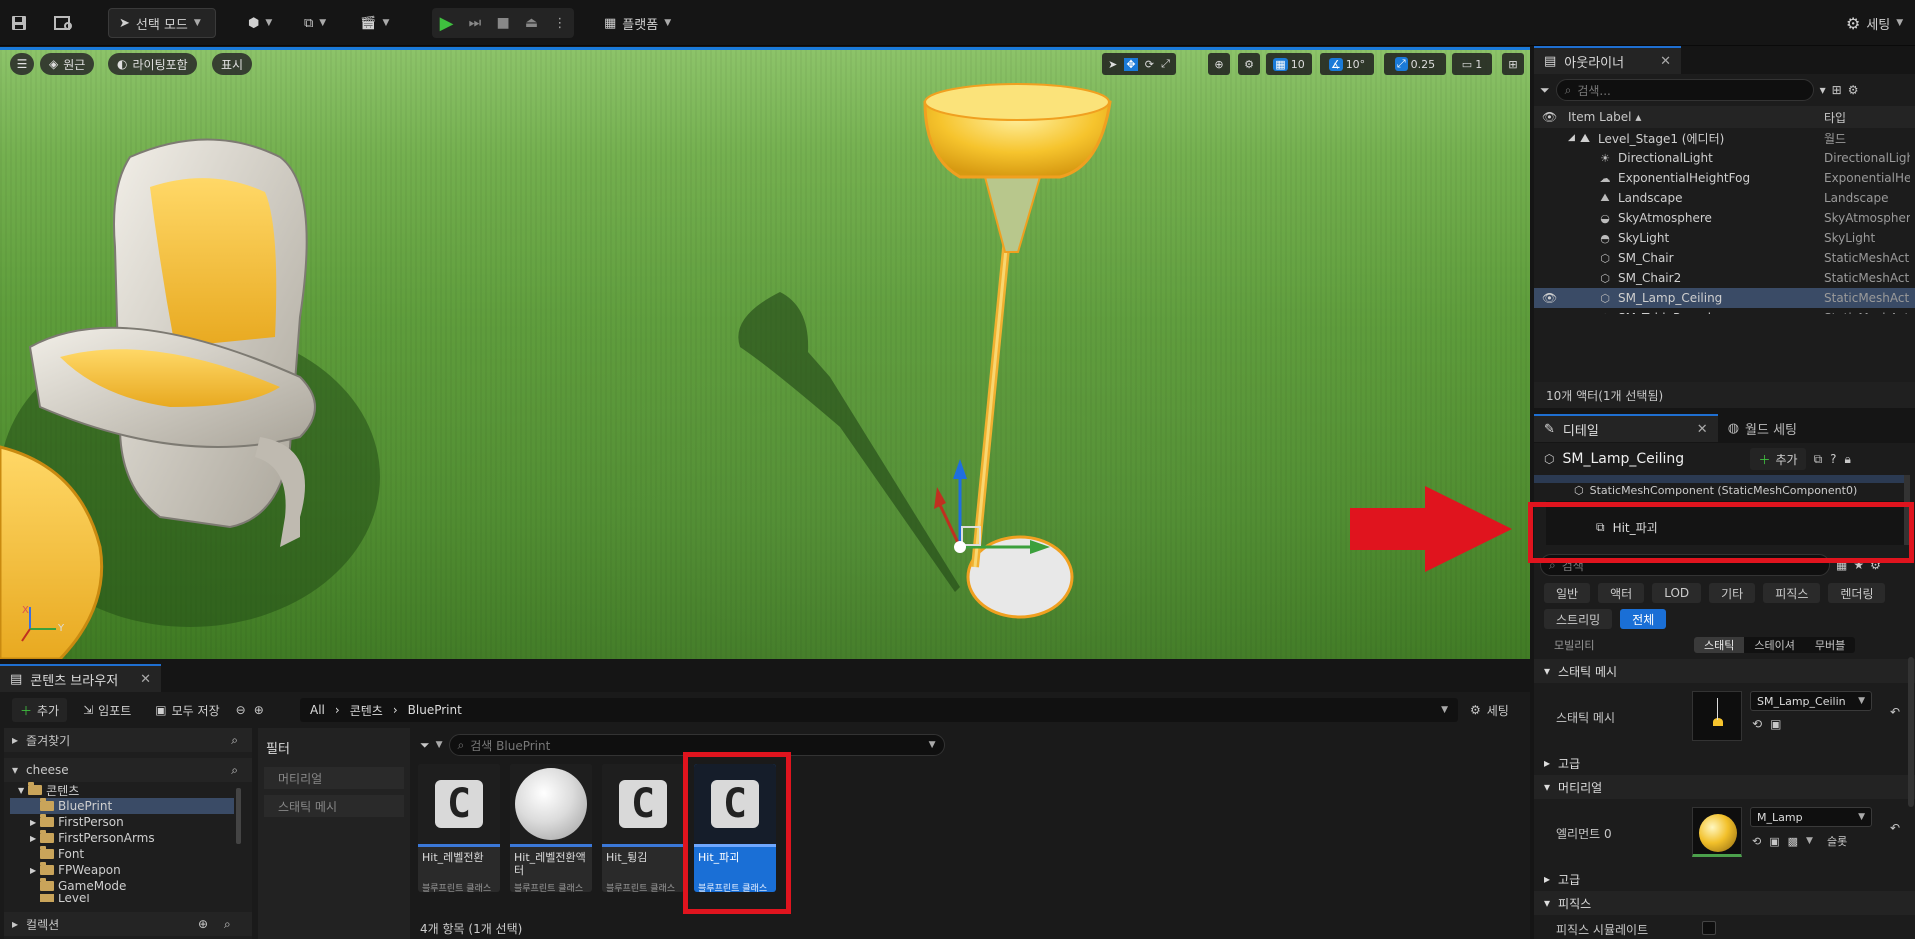  I want to click on outliner-row: ⬡ SM_Chair2 StaticMeshActor, so click(1724, 278).